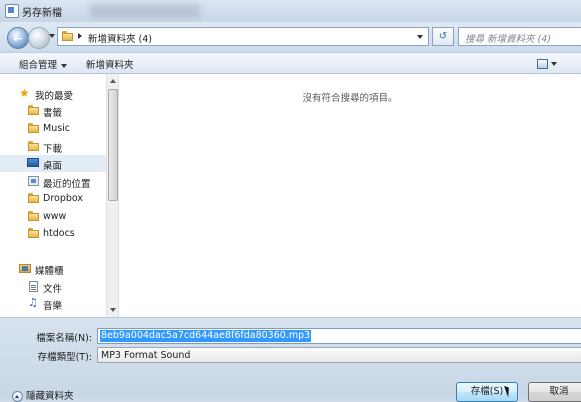 The height and width of the screenshot is (402, 581). I want to click on window-title: 另存新檔, so click(42, 13).